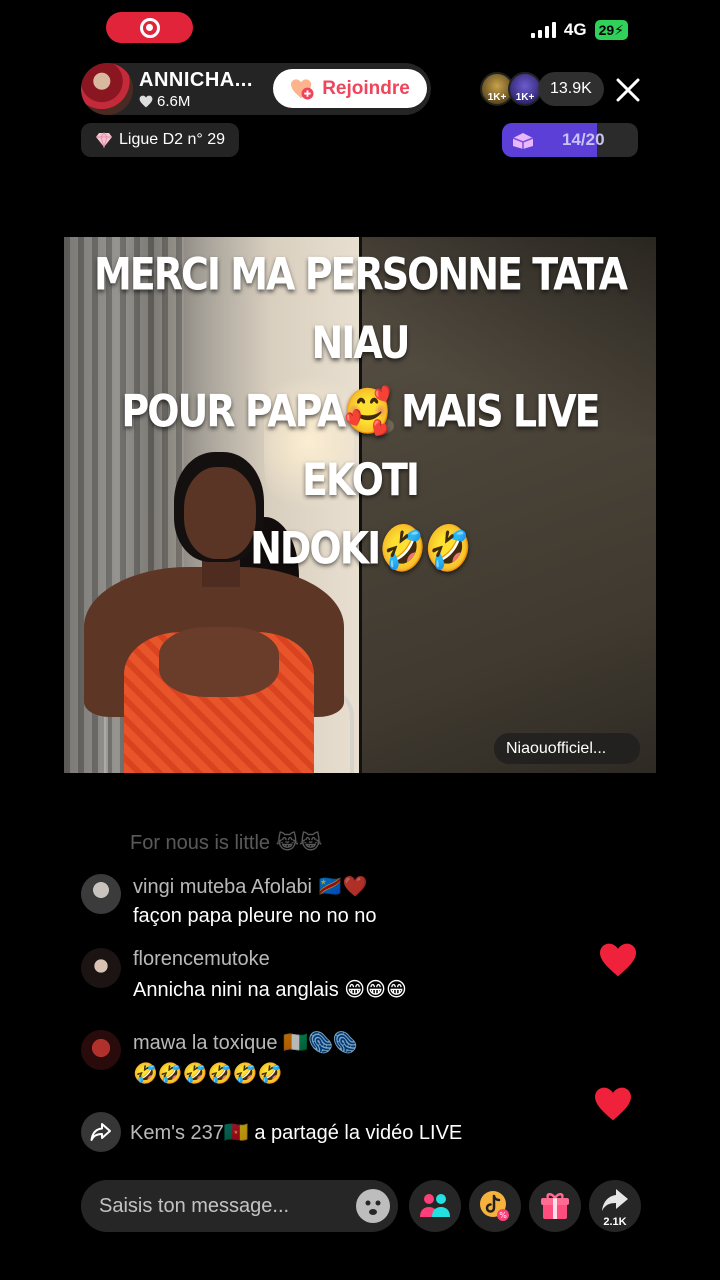 The image size is (720, 1280). What do you see at coordinates (302, 89) in the screenshot?
I see `heart-plus-icon` at bounding box center [302, 89].